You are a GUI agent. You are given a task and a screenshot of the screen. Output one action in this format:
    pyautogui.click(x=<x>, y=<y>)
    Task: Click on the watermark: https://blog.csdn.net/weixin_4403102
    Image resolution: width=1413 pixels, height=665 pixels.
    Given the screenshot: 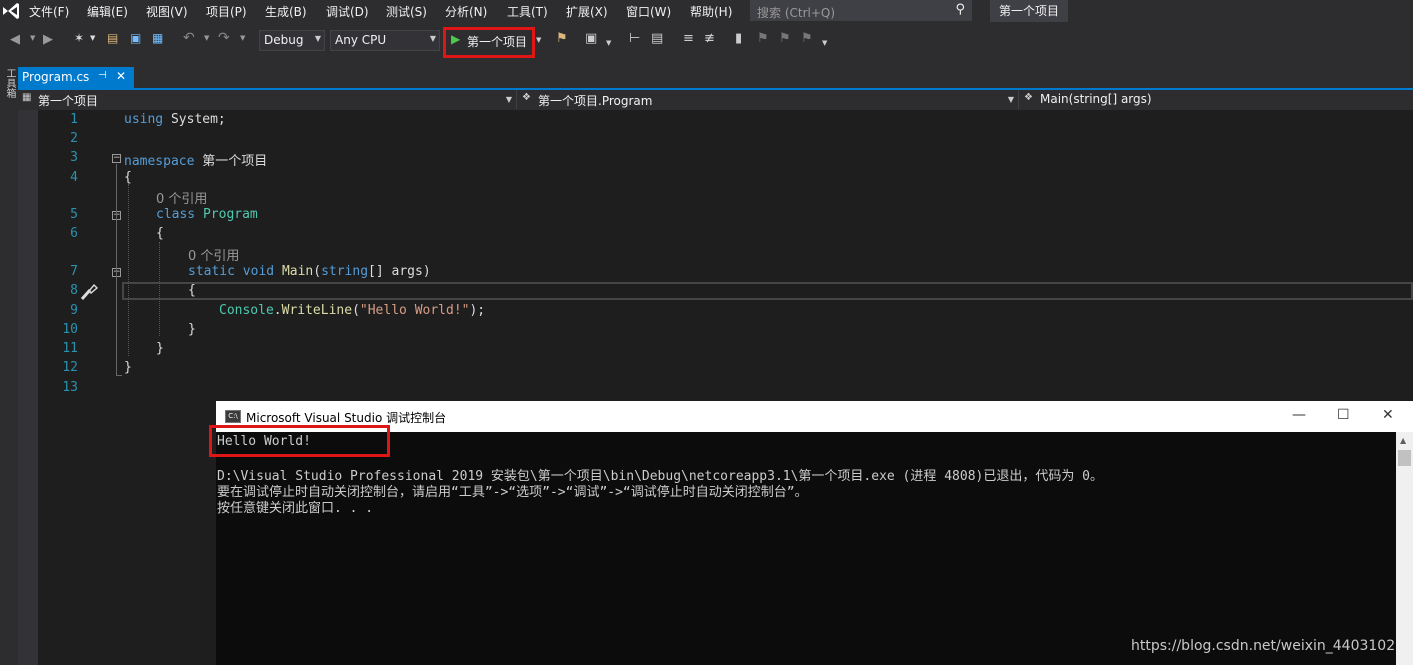 What is the action you would take?
    pyautogui.click(x=1263, y=646)
    